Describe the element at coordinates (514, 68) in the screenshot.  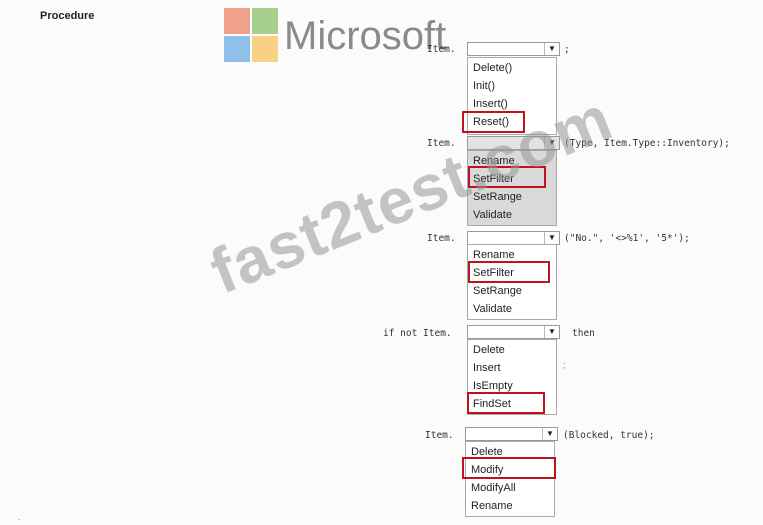
I see `list-item: Delete()` at that location.